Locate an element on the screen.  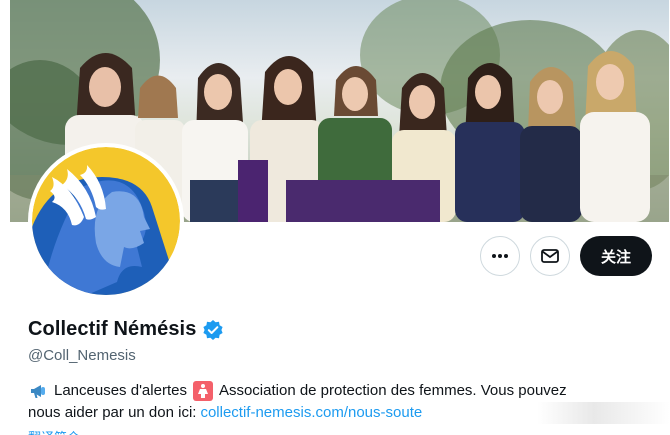
name-row: Collectif Némésis is located at coordinates (126, 329).